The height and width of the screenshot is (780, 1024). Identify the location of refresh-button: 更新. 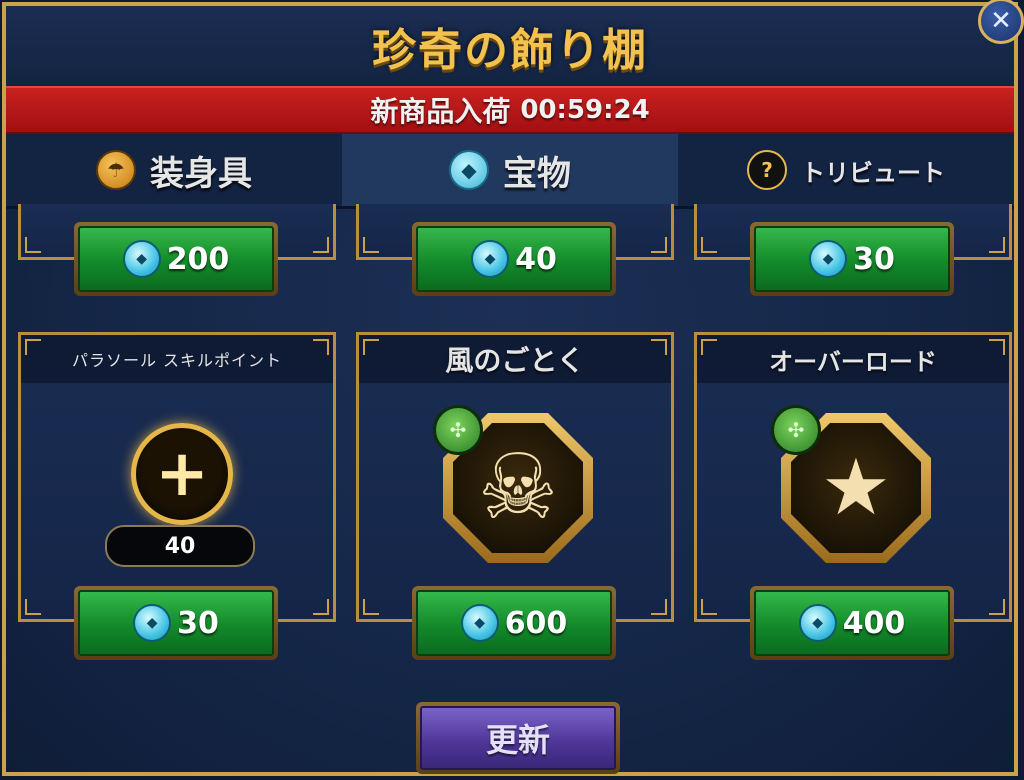
(518, 738).